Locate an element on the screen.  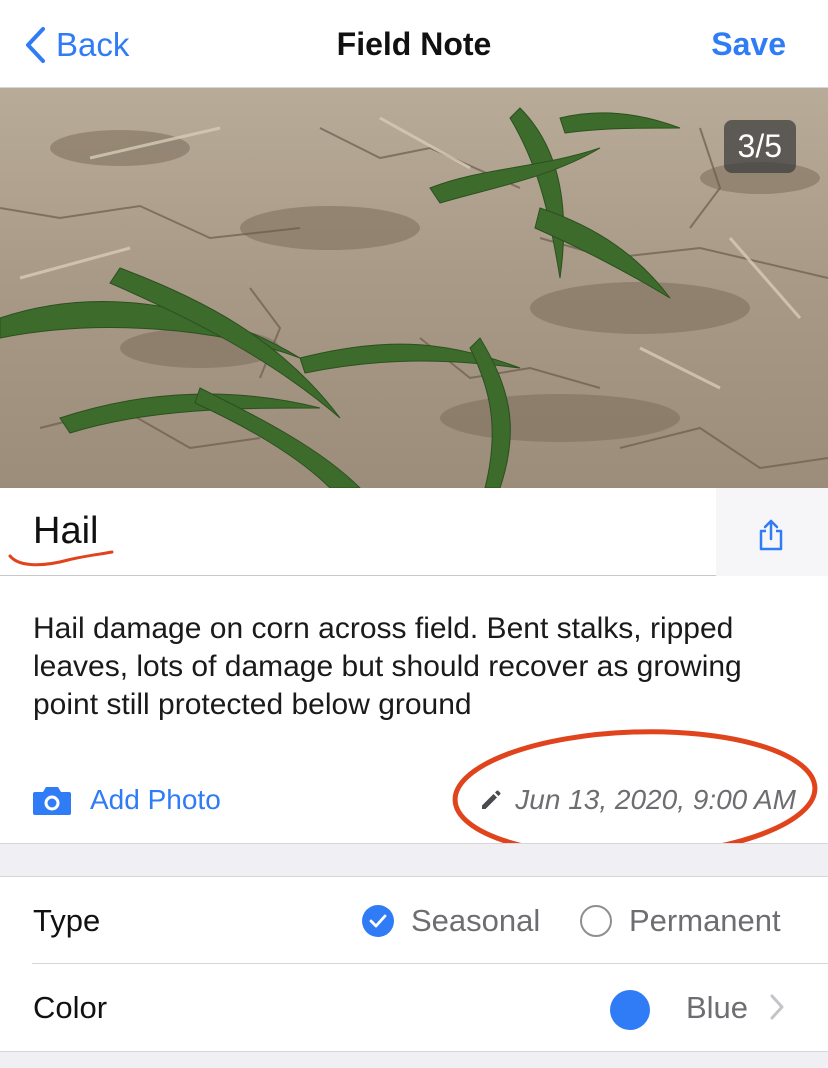
add-photo-button: Add Photo is located at coordinates (126, 800).